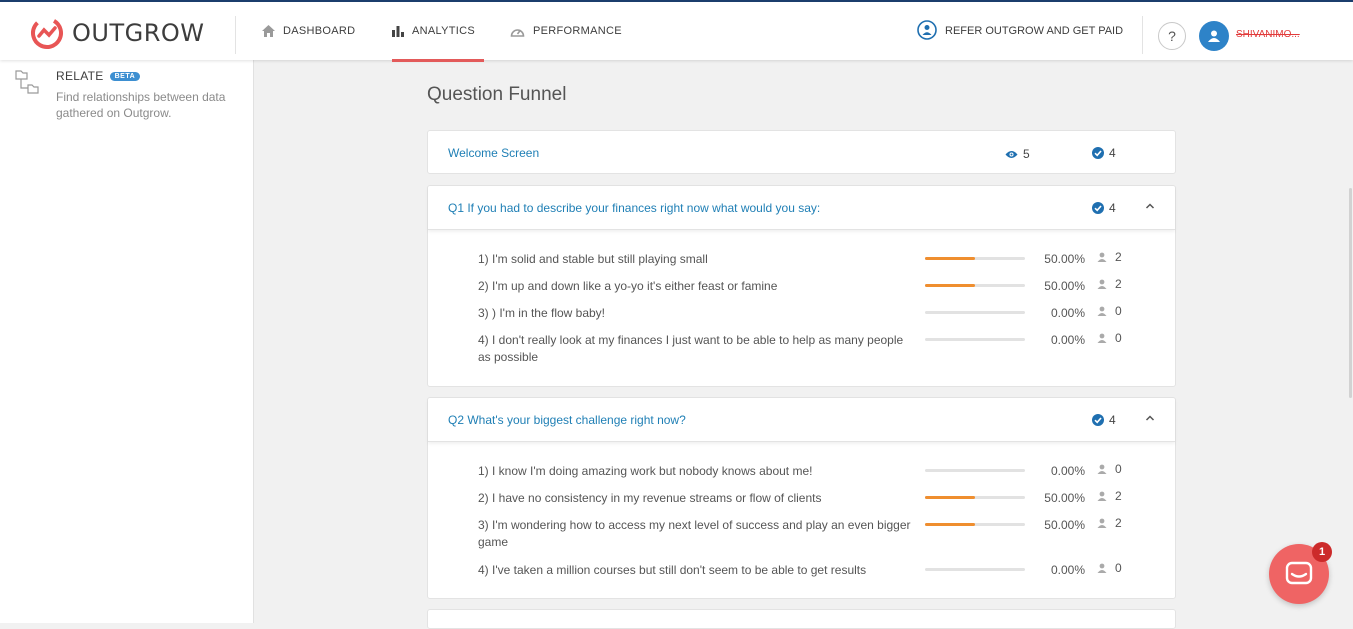 This screenshot has height=629, width=1353. Describe the element at coordinates (138, 33) in the screenshot. I see `brand-name: OUTGROW` at that location.